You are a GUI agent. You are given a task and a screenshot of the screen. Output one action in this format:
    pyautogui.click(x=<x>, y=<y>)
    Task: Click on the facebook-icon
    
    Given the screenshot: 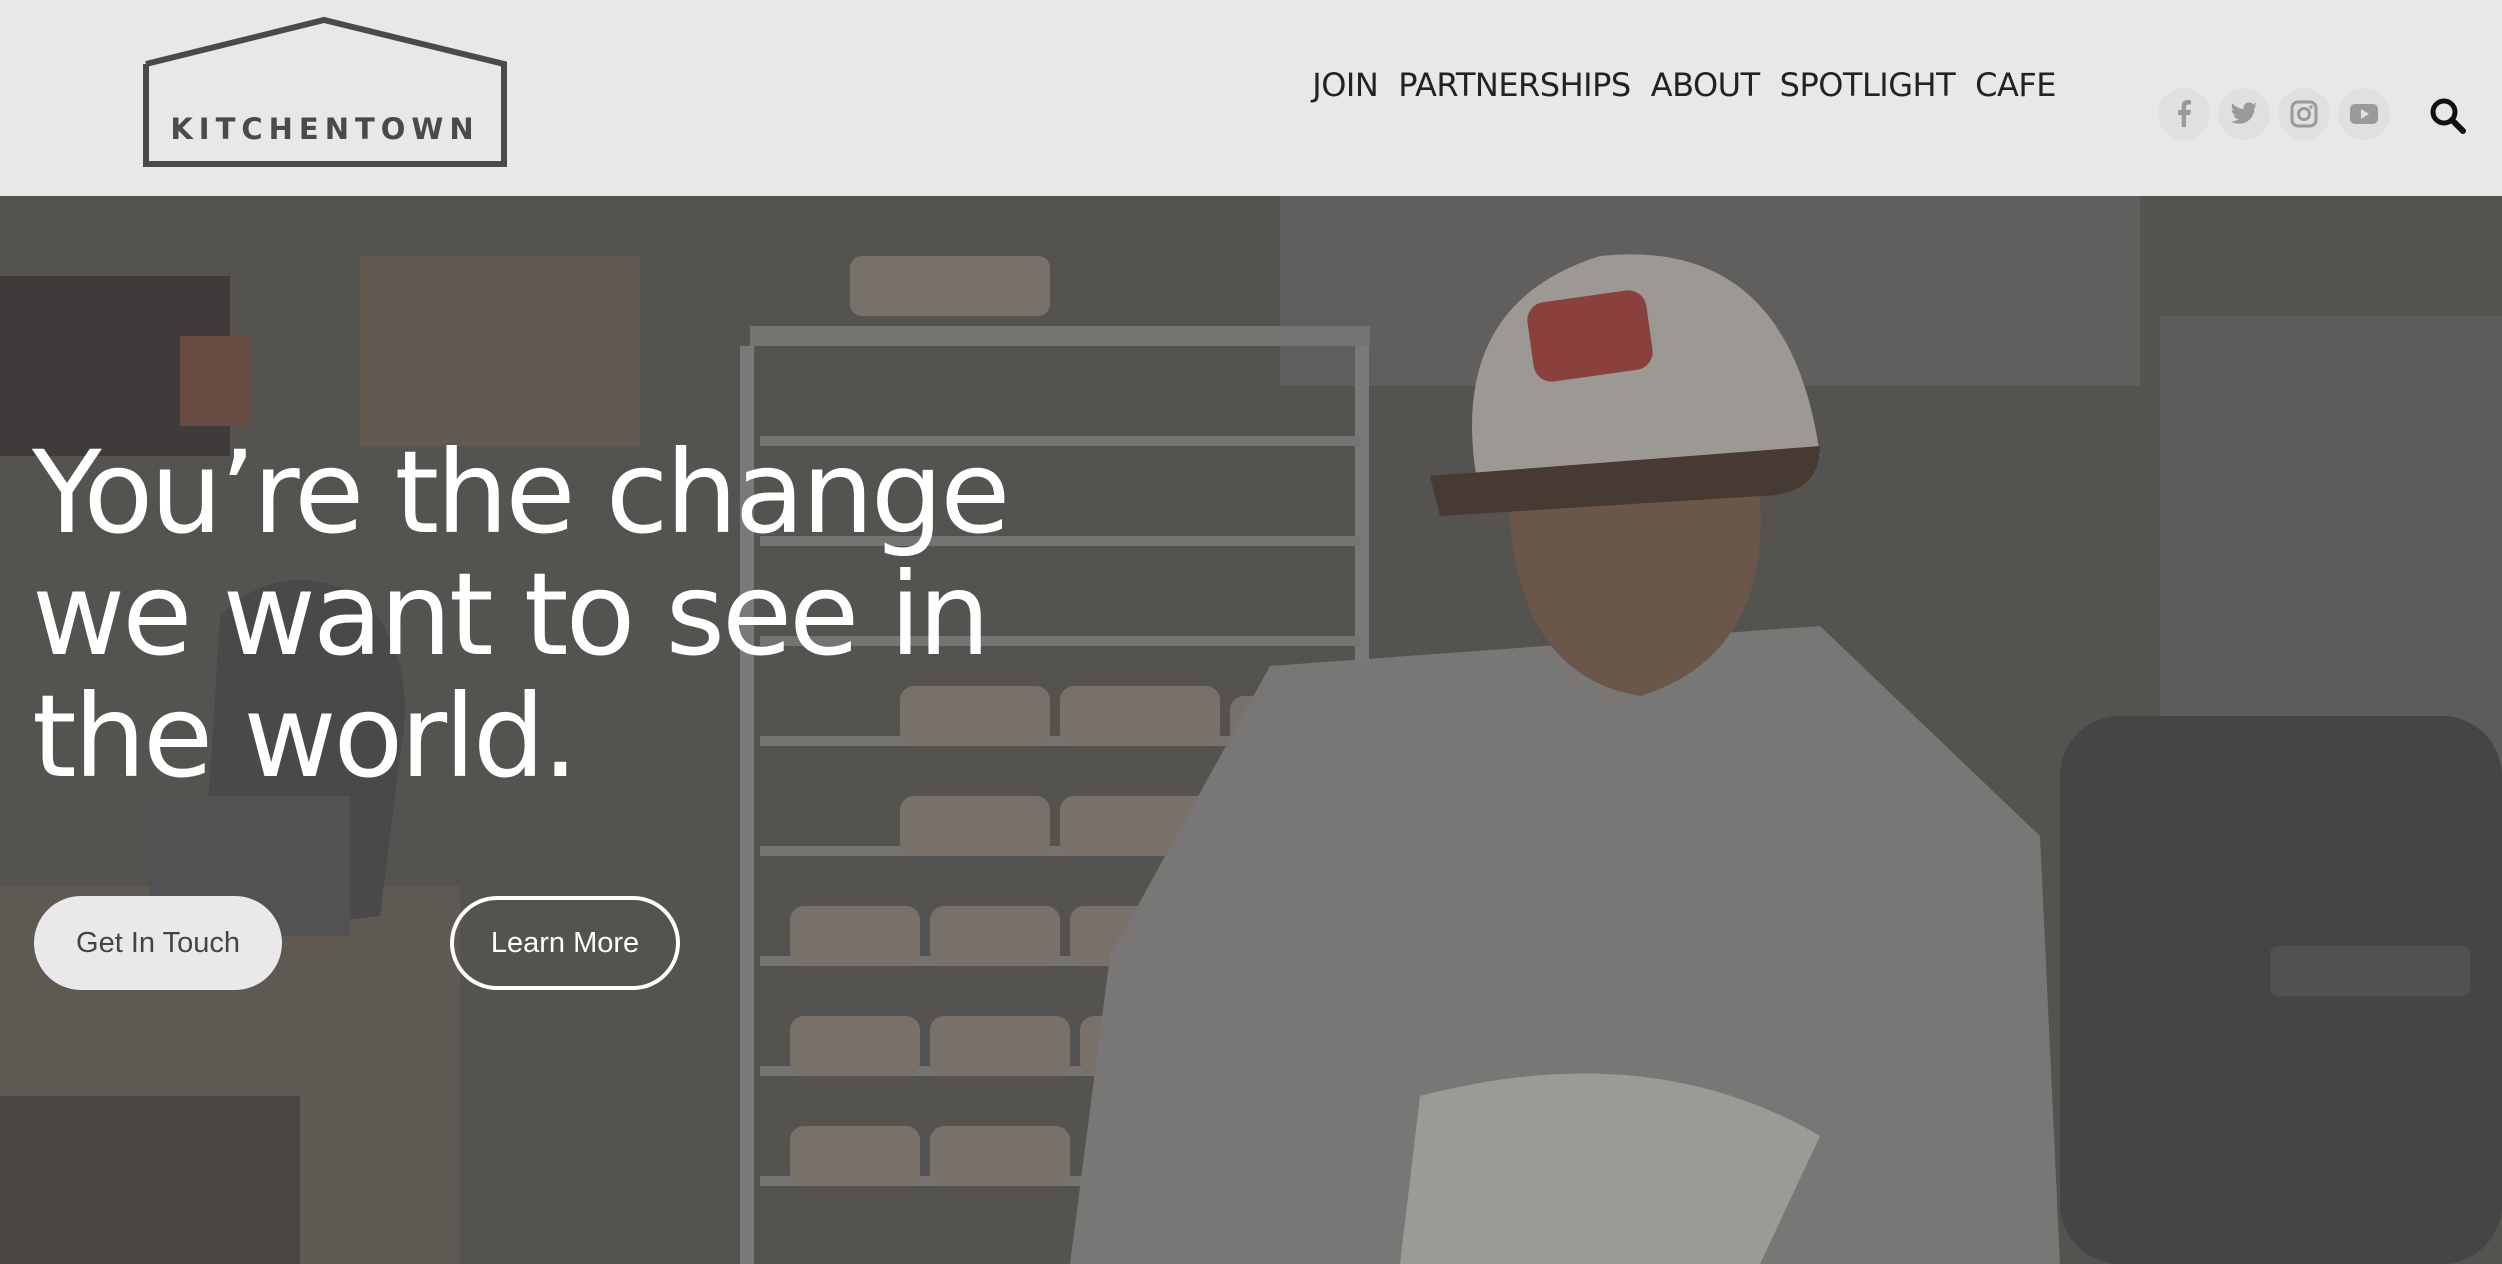 What is the action you would take?
    pyautogui.click(x=2184, y=114)
    